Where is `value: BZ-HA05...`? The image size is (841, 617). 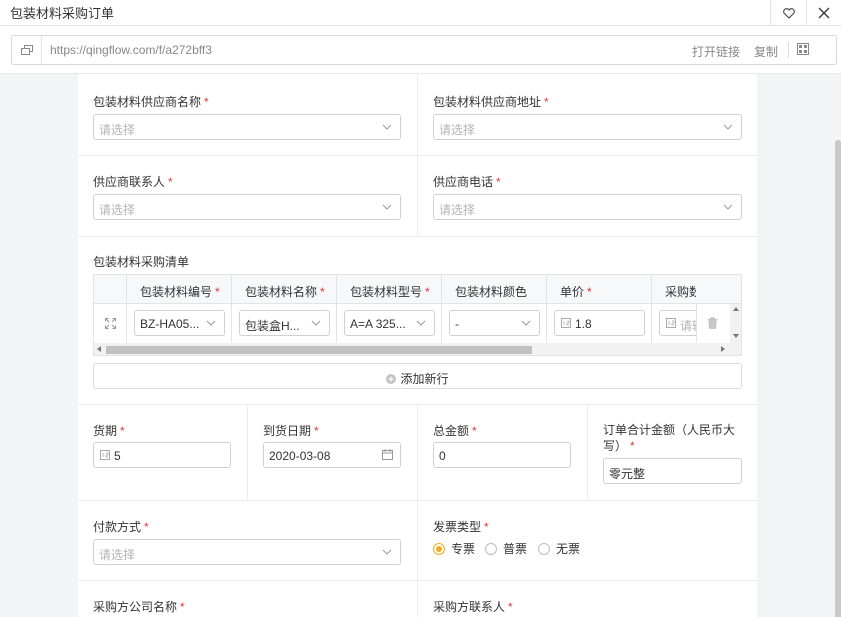
value: BZ-HA05... is located at coordinates (170, 324).